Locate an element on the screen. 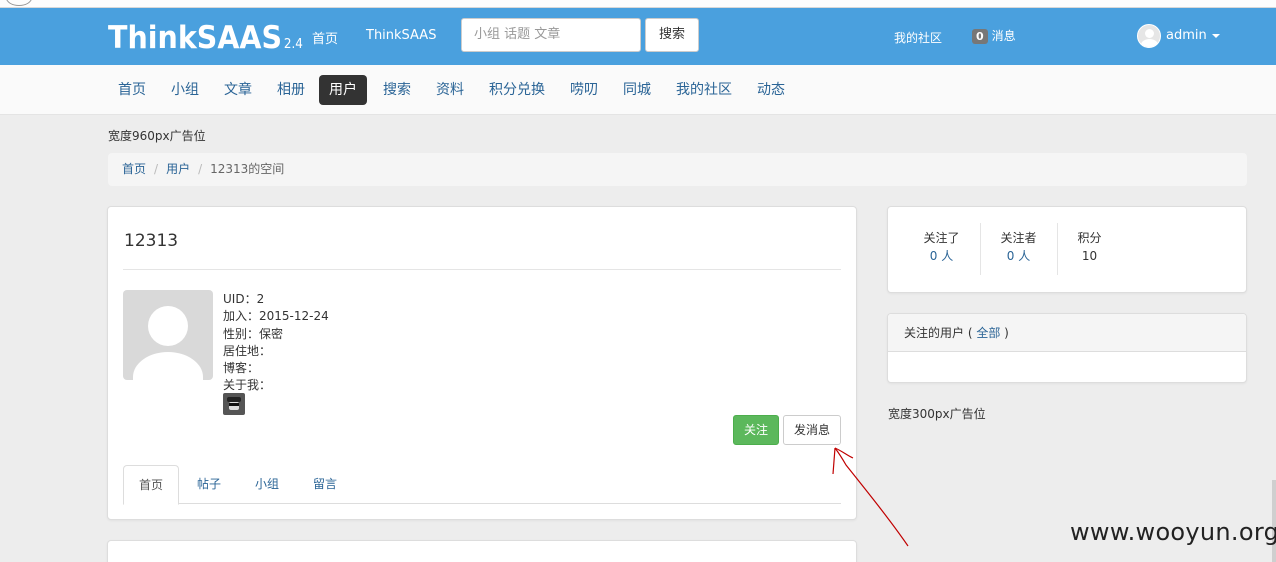  messages-link: 0 消息 is located at coordinates (994, 35).